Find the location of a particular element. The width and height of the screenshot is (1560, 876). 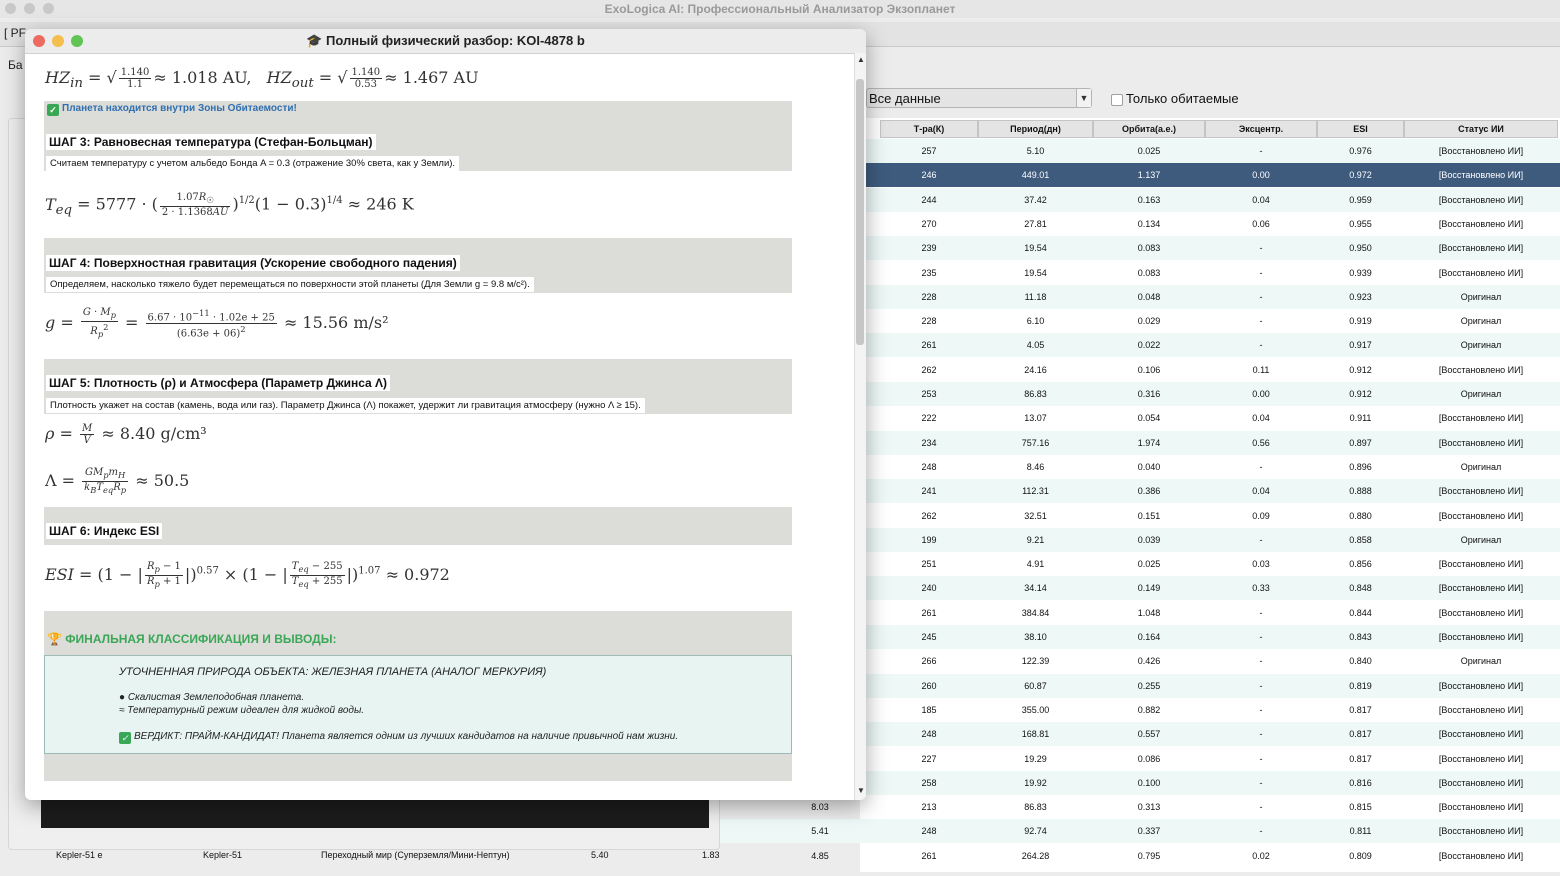

step6-title: ШАГ 6: Индекс ESI is located at coordinates (104, 531).